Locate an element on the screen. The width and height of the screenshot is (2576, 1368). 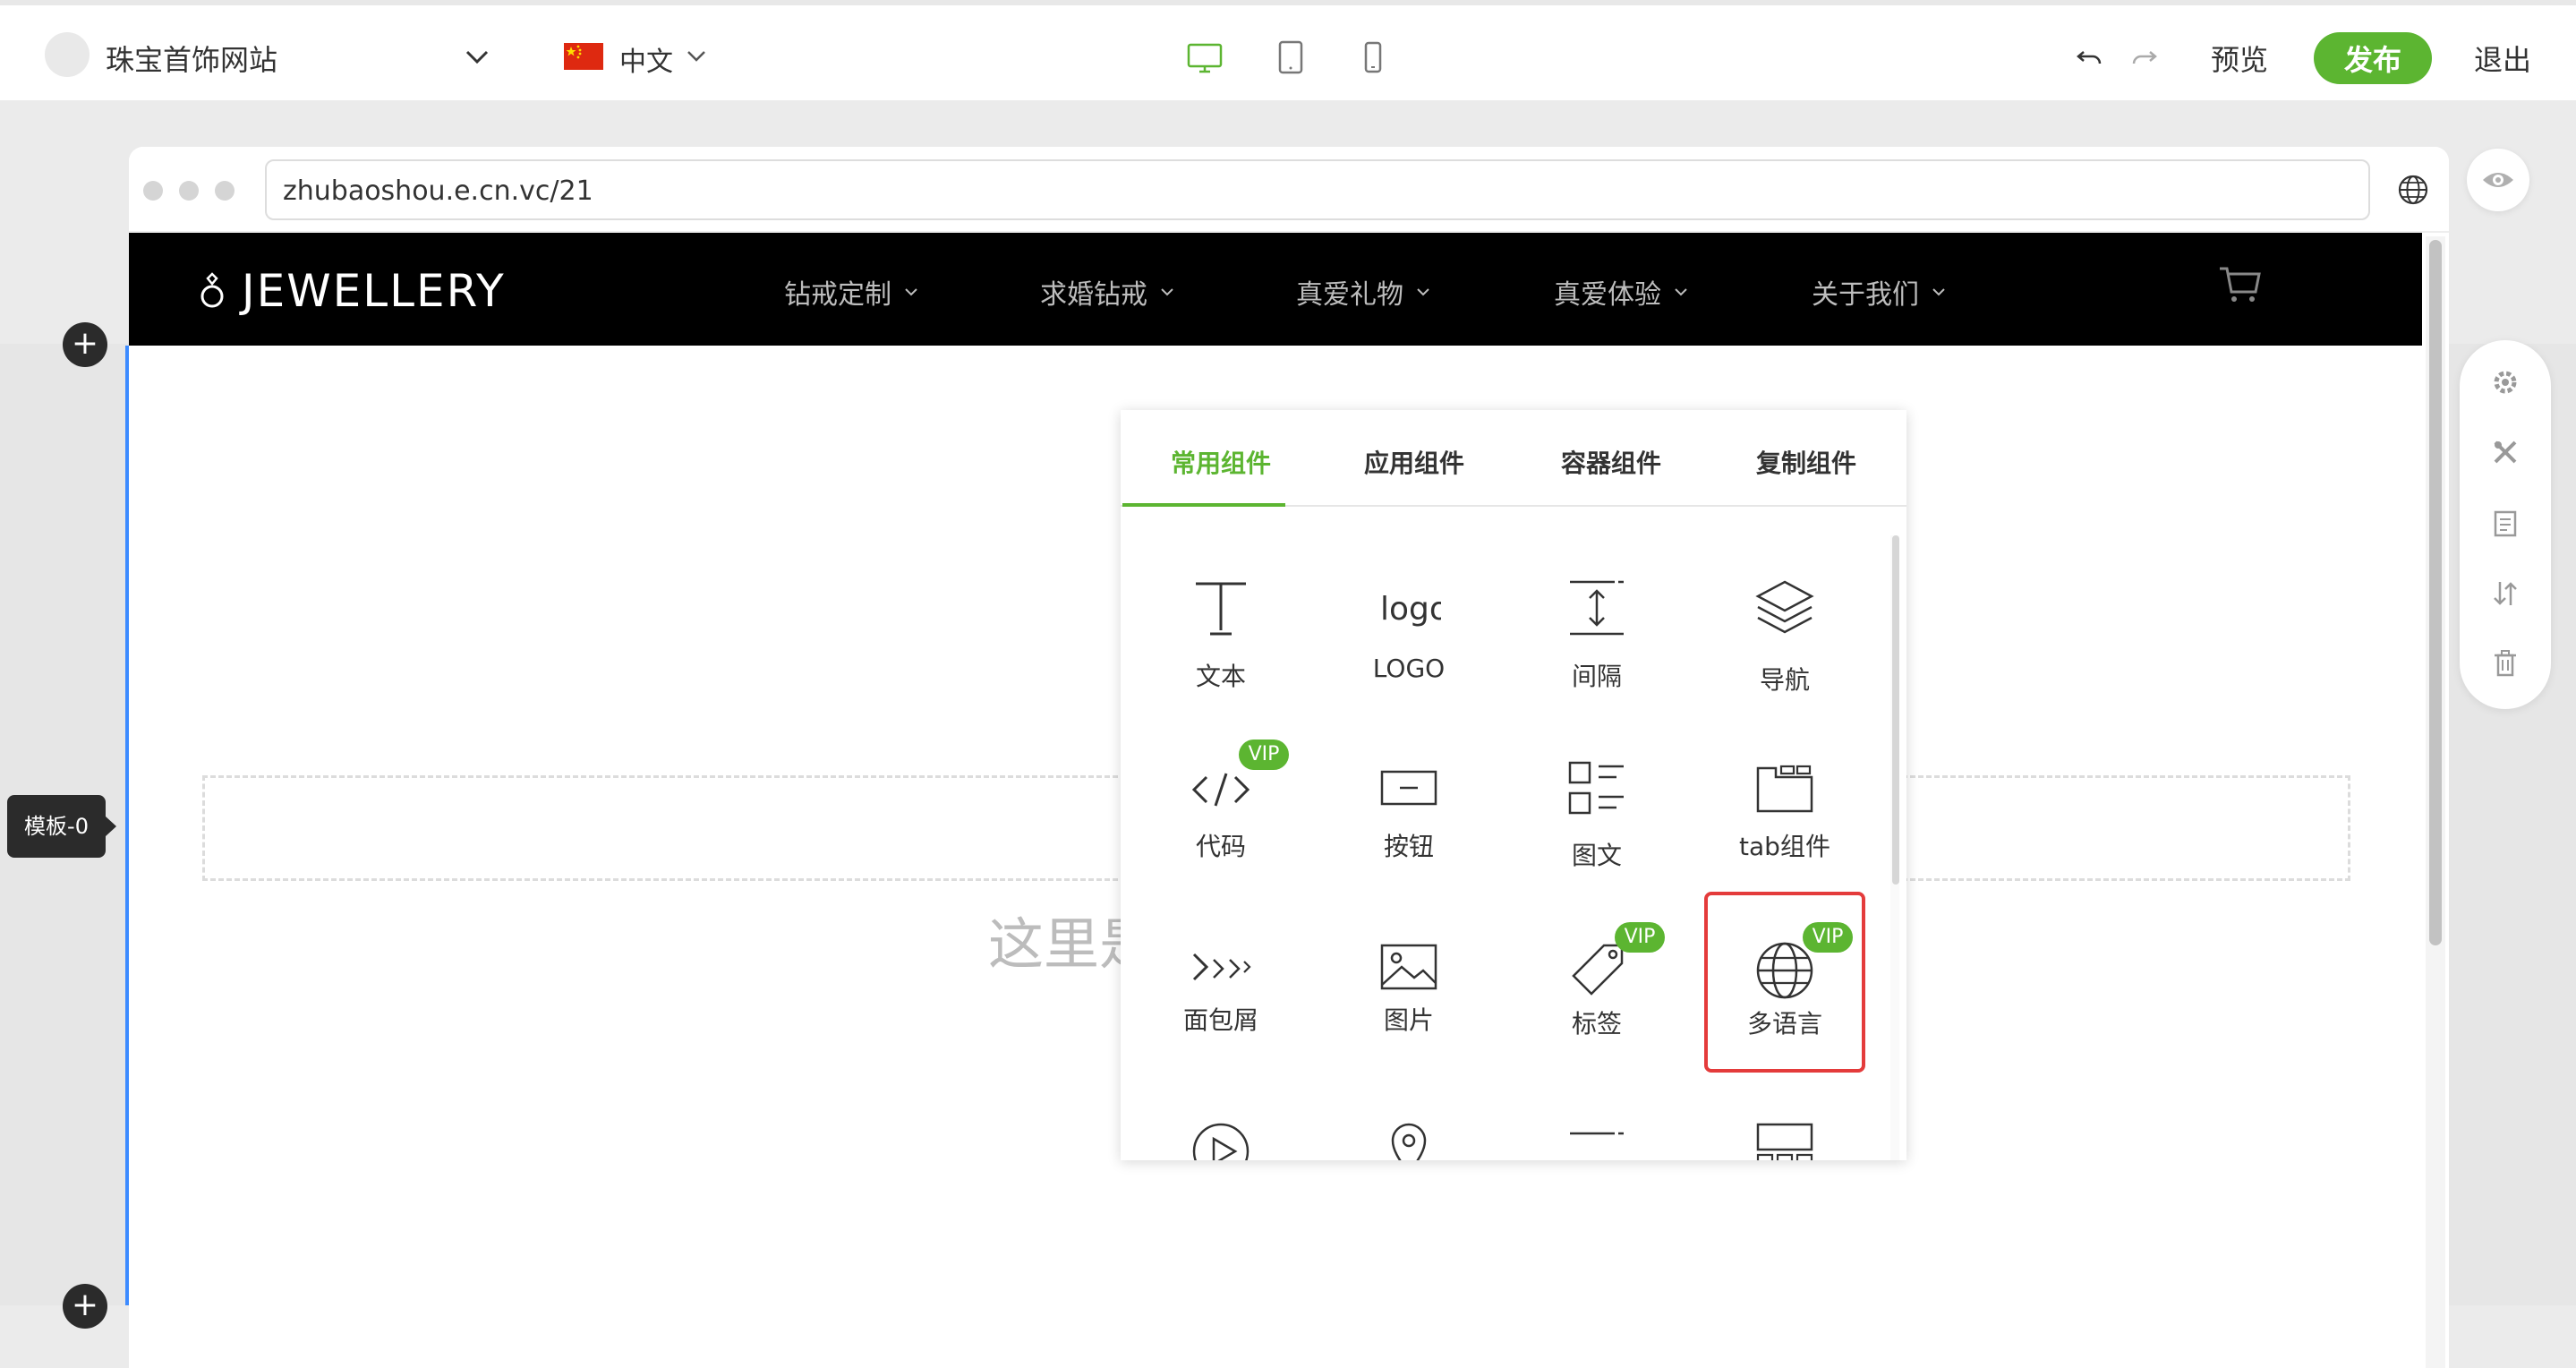
picker-tabs: 常用组件 应用组件 容器组件 复制组件 is located at coordinates (1513, 458).